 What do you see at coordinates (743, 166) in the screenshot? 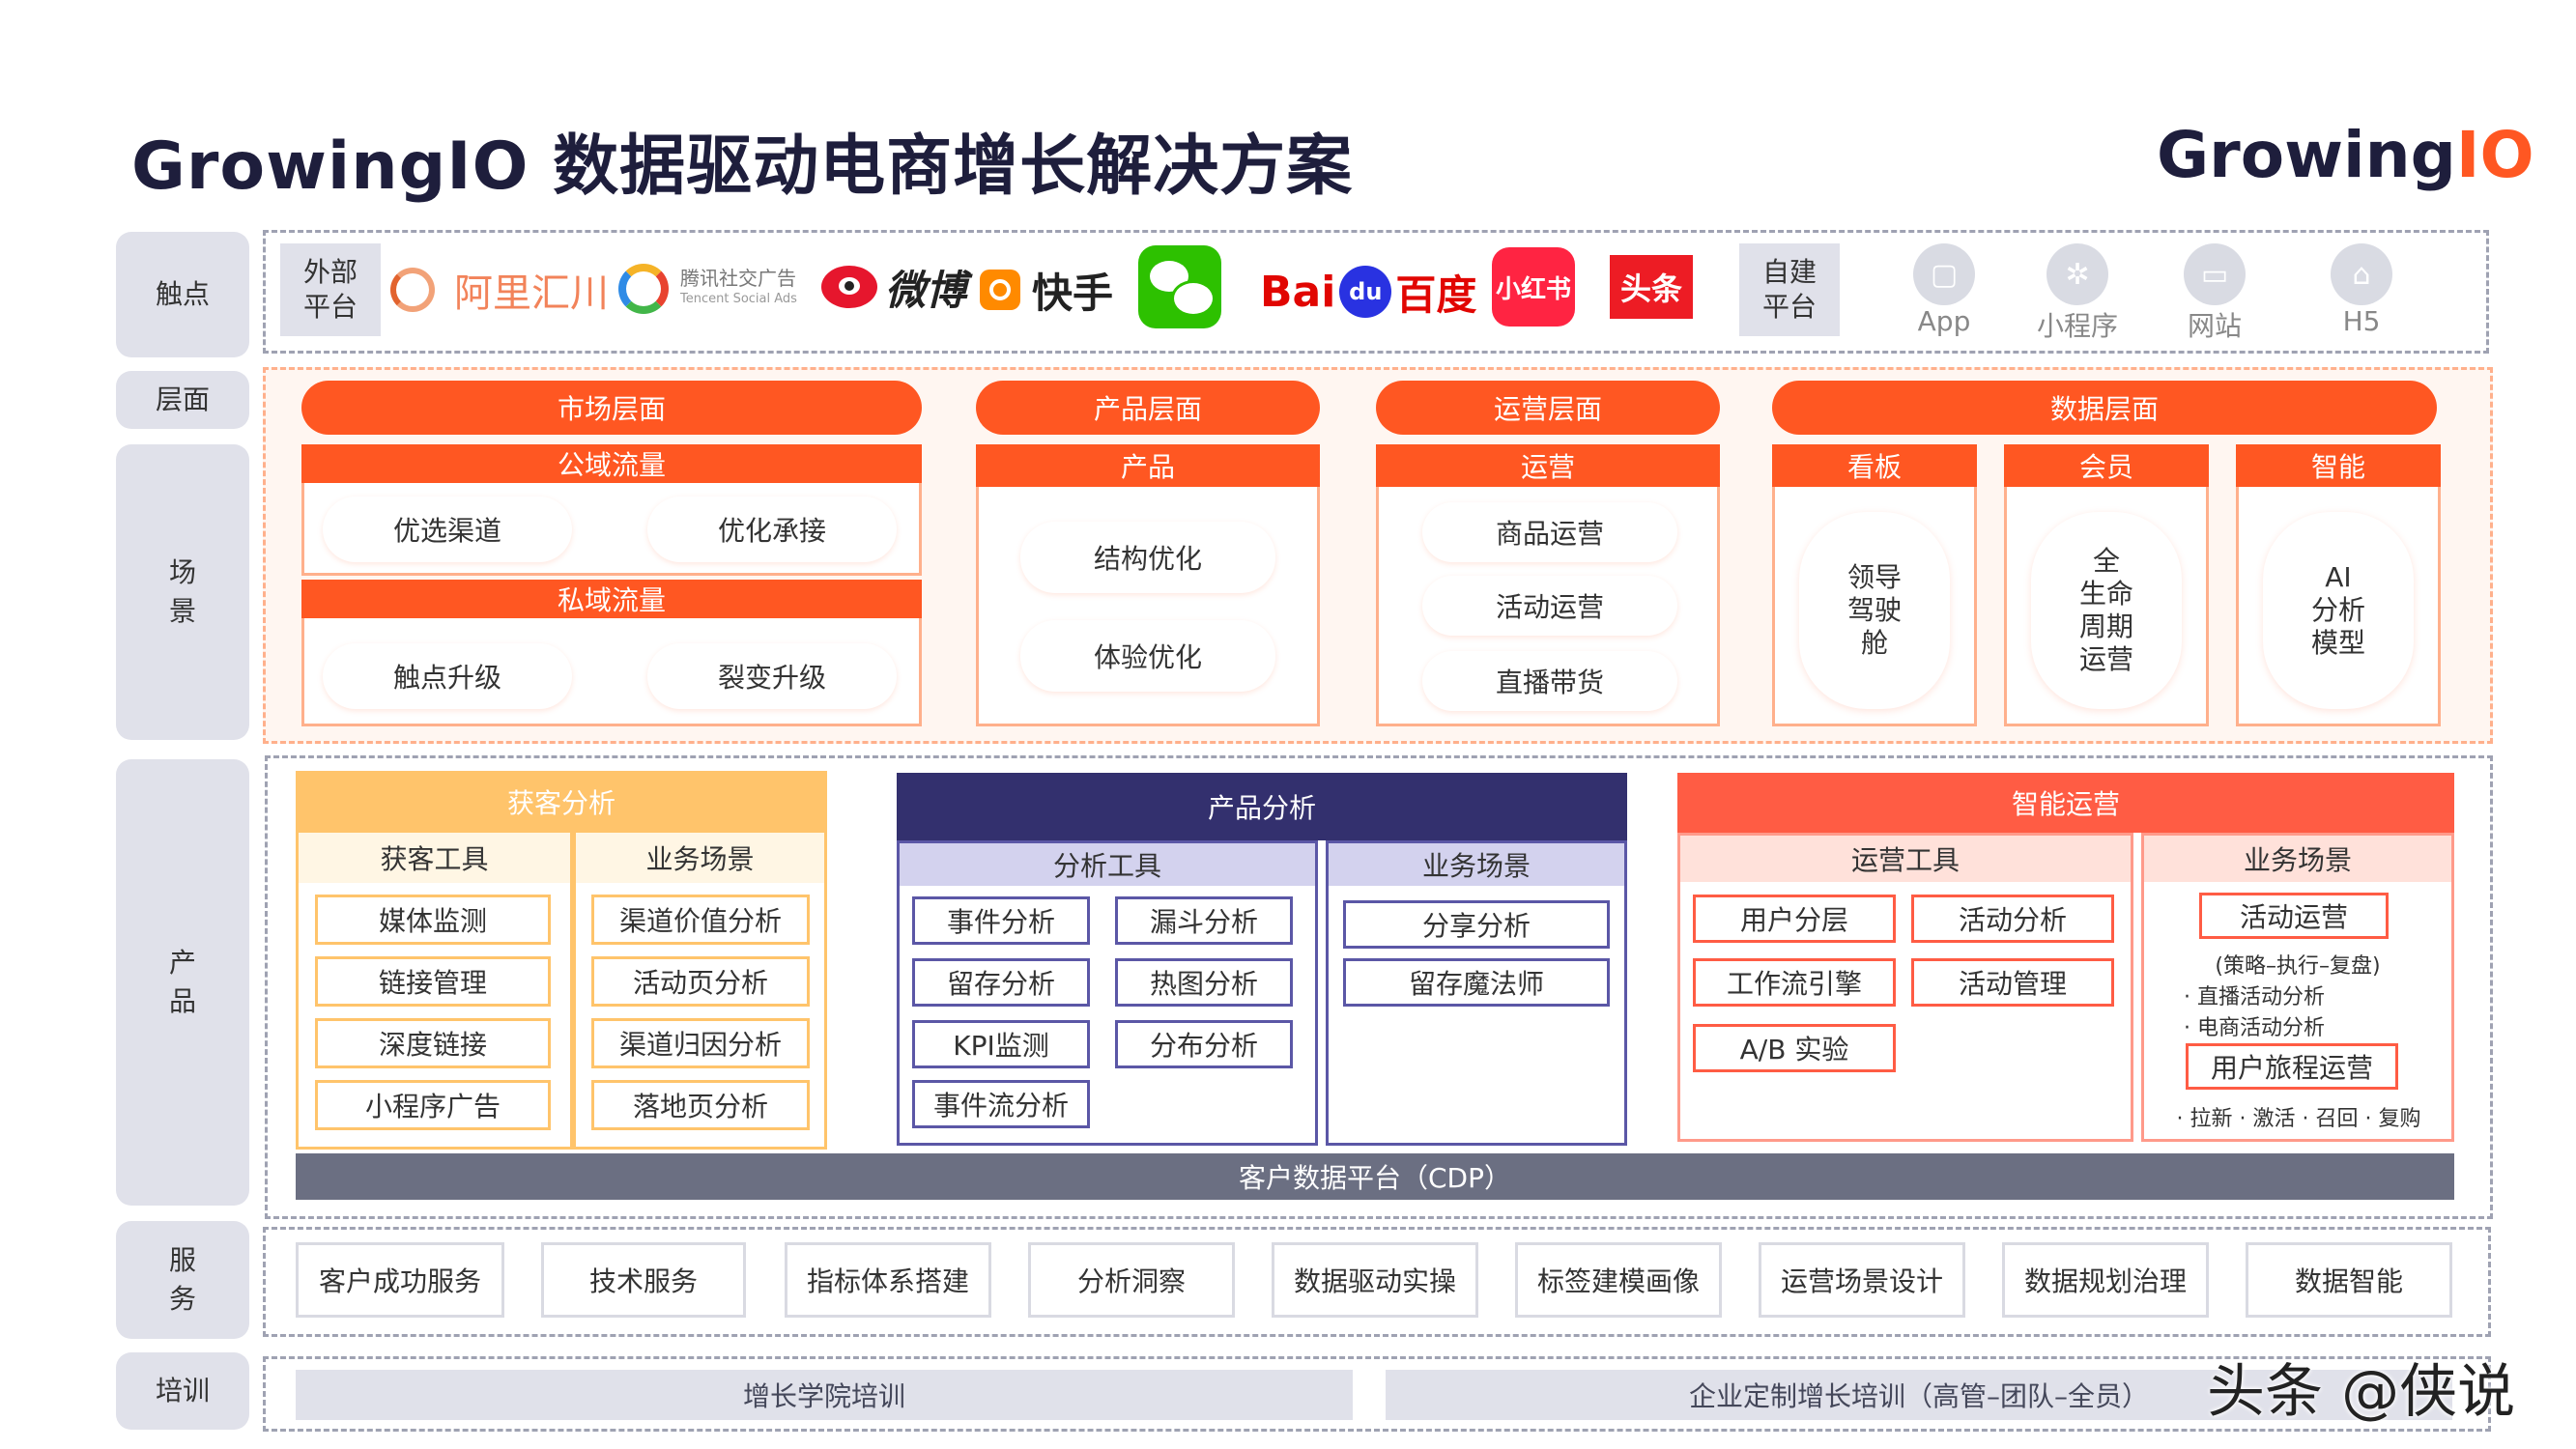
I see `page-title: GrowingIO 数据驱动电商增长解决方案` at bounding box center [743, 166].